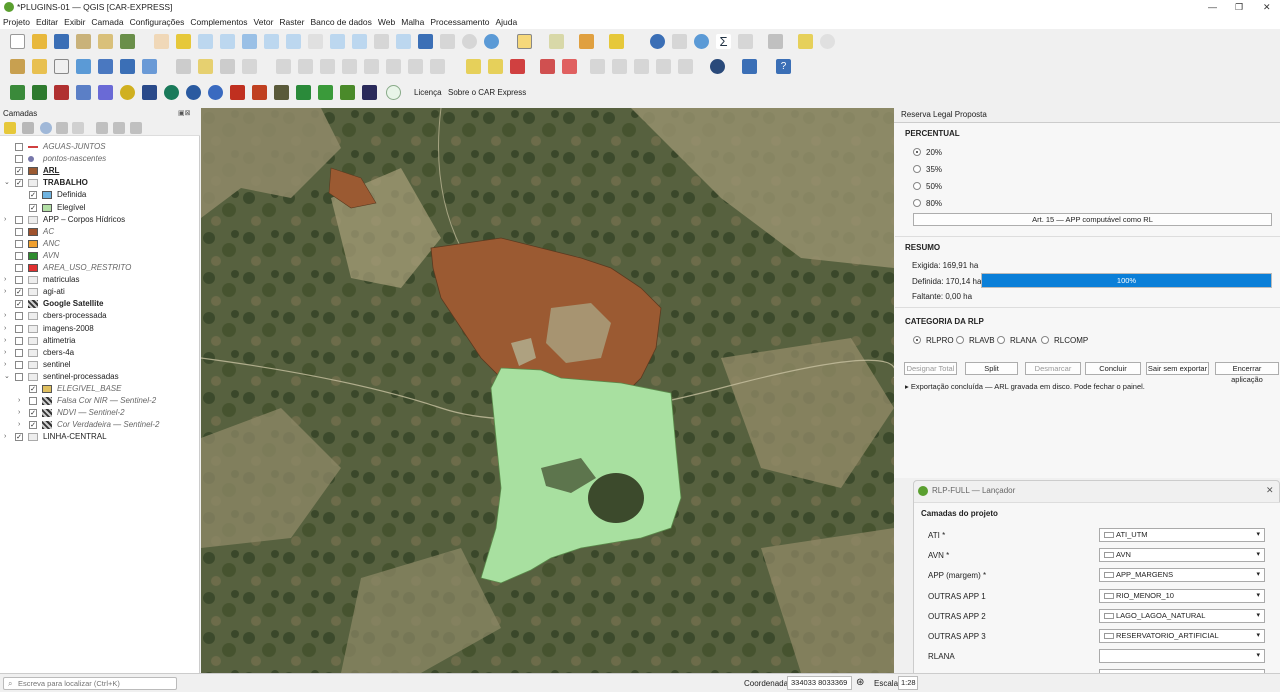 Image resolution: width=1280 pixels, height=692 pixels. I want to click on menu-configuracoes: Configurações, so click(157, 22).